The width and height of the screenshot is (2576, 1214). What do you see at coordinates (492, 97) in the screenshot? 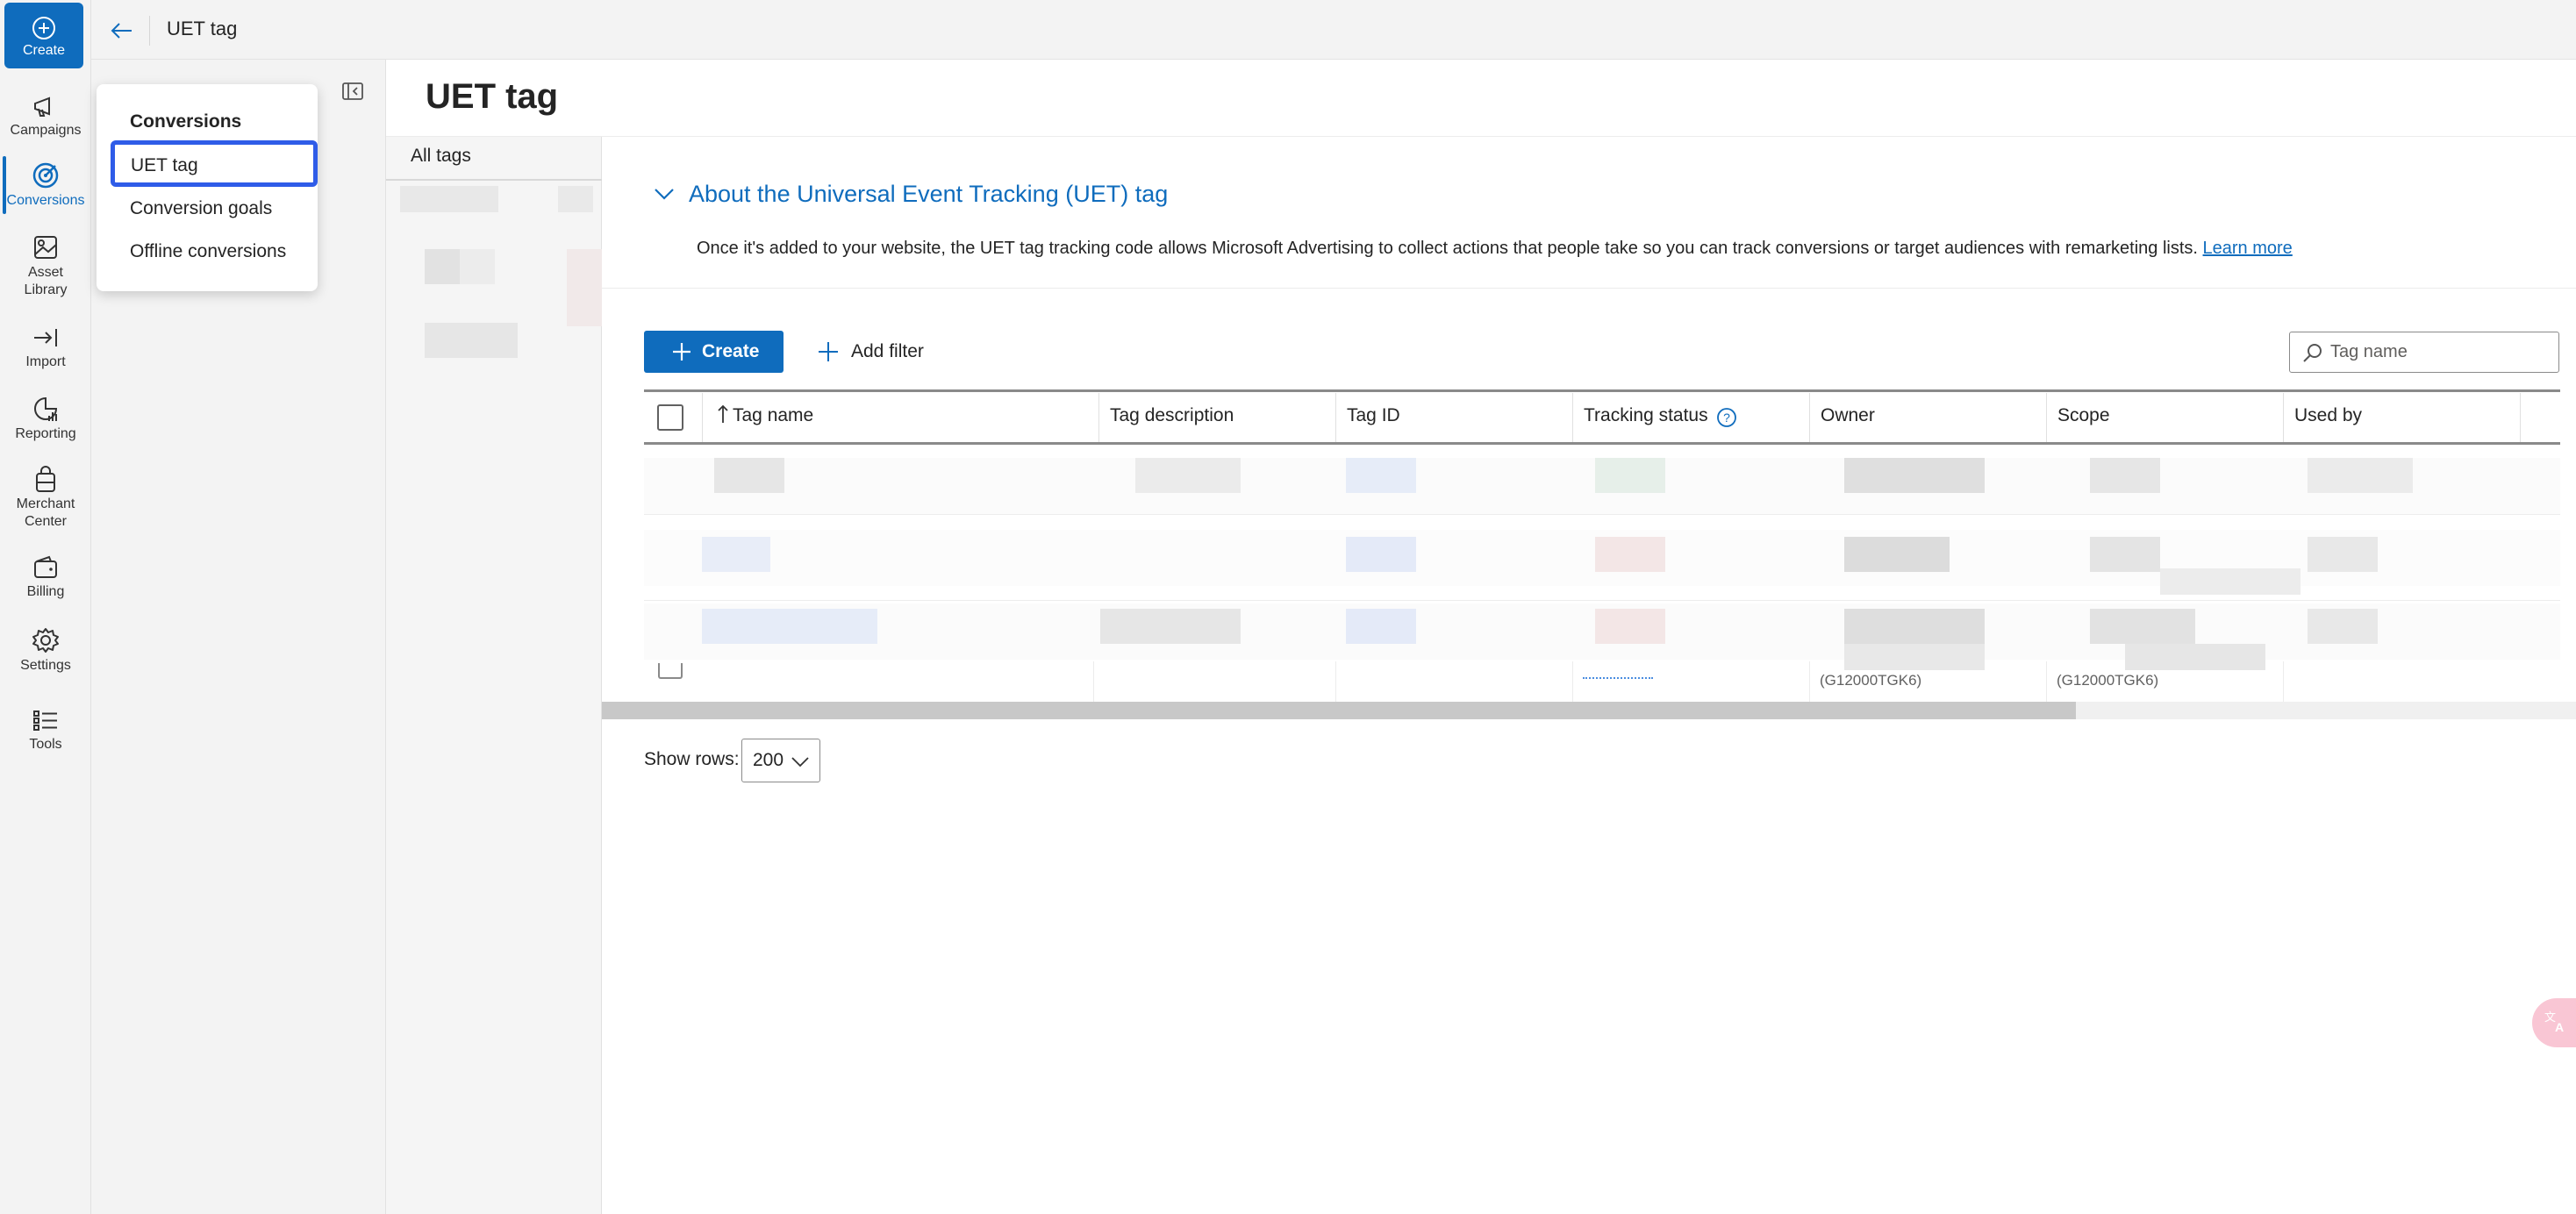
I see `page-title: UET tag` at bounding box center [492, 97].